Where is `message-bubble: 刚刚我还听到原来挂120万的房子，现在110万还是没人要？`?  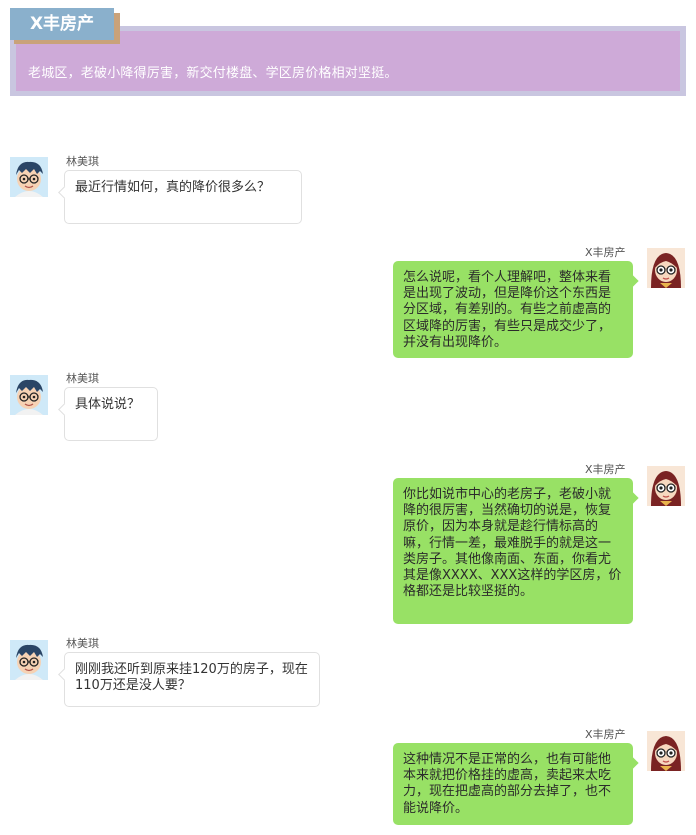 message-bubble: 刚刚我还听到原来挂120万的房子，现在110万还是没人要？ is located at coordinates (189, 679).